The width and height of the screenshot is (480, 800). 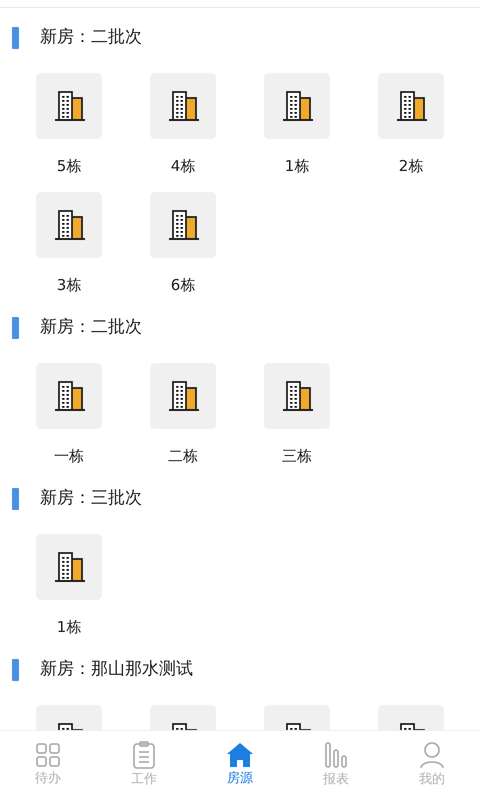 What do you see at coordinates (411, 166) in the screenshot?
I see `building-label: 2栋` at bounding box center [411, 166].